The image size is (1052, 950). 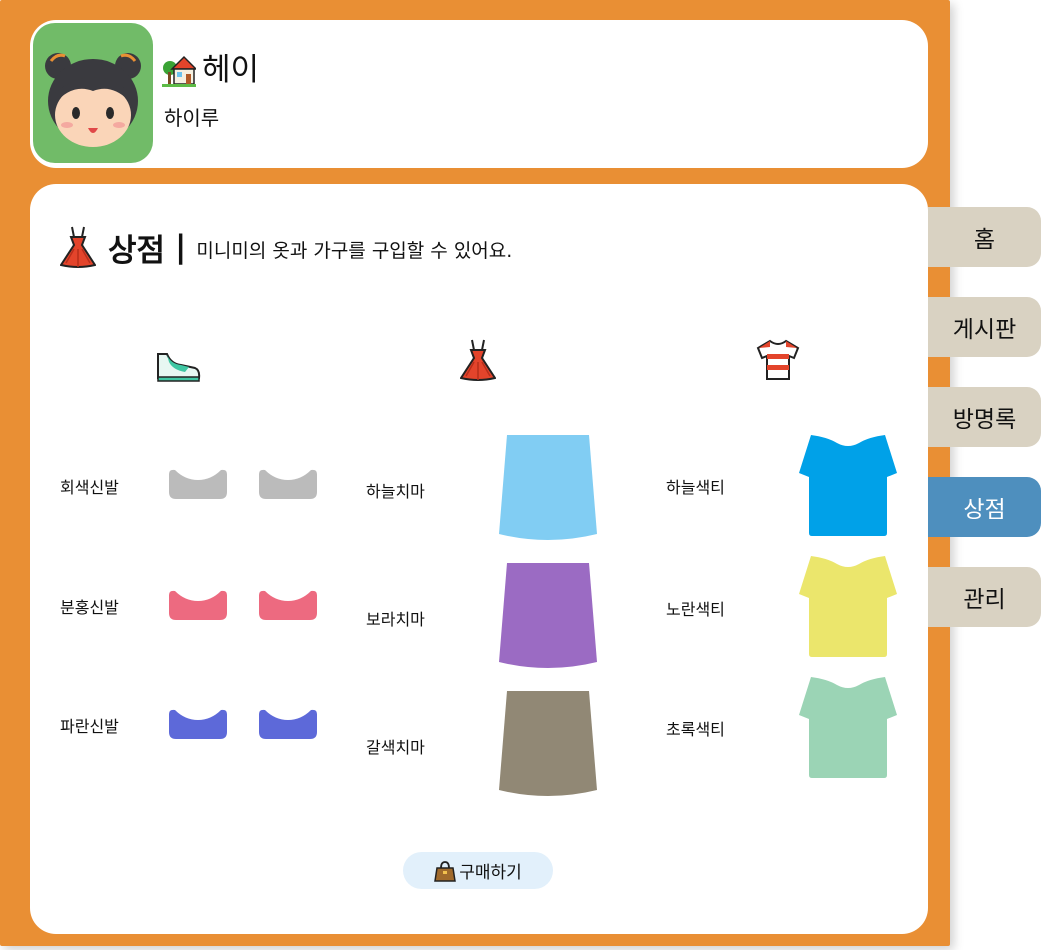 What do you see at coordinates (778, 359) in the screenshot?
I see `tshirt-icon` at bounding box center [778, 359].